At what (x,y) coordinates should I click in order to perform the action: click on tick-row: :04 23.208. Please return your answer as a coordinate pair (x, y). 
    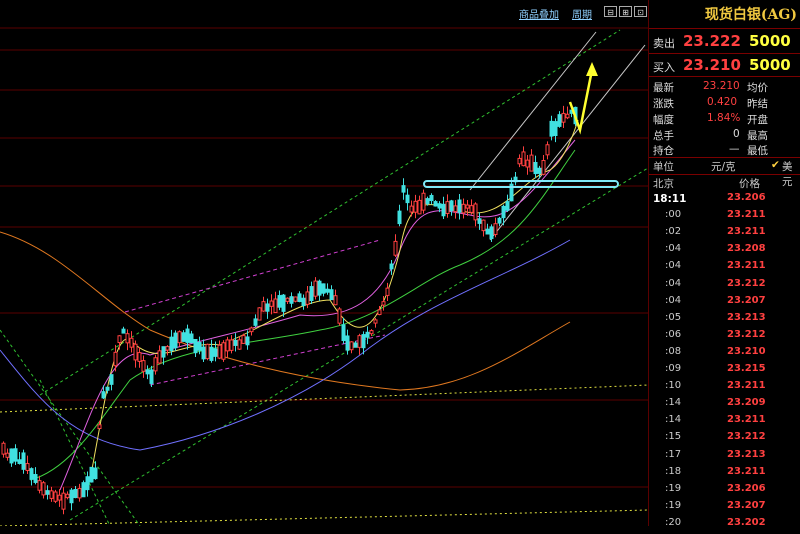
    Looking at the image, I should click on (724, 251).